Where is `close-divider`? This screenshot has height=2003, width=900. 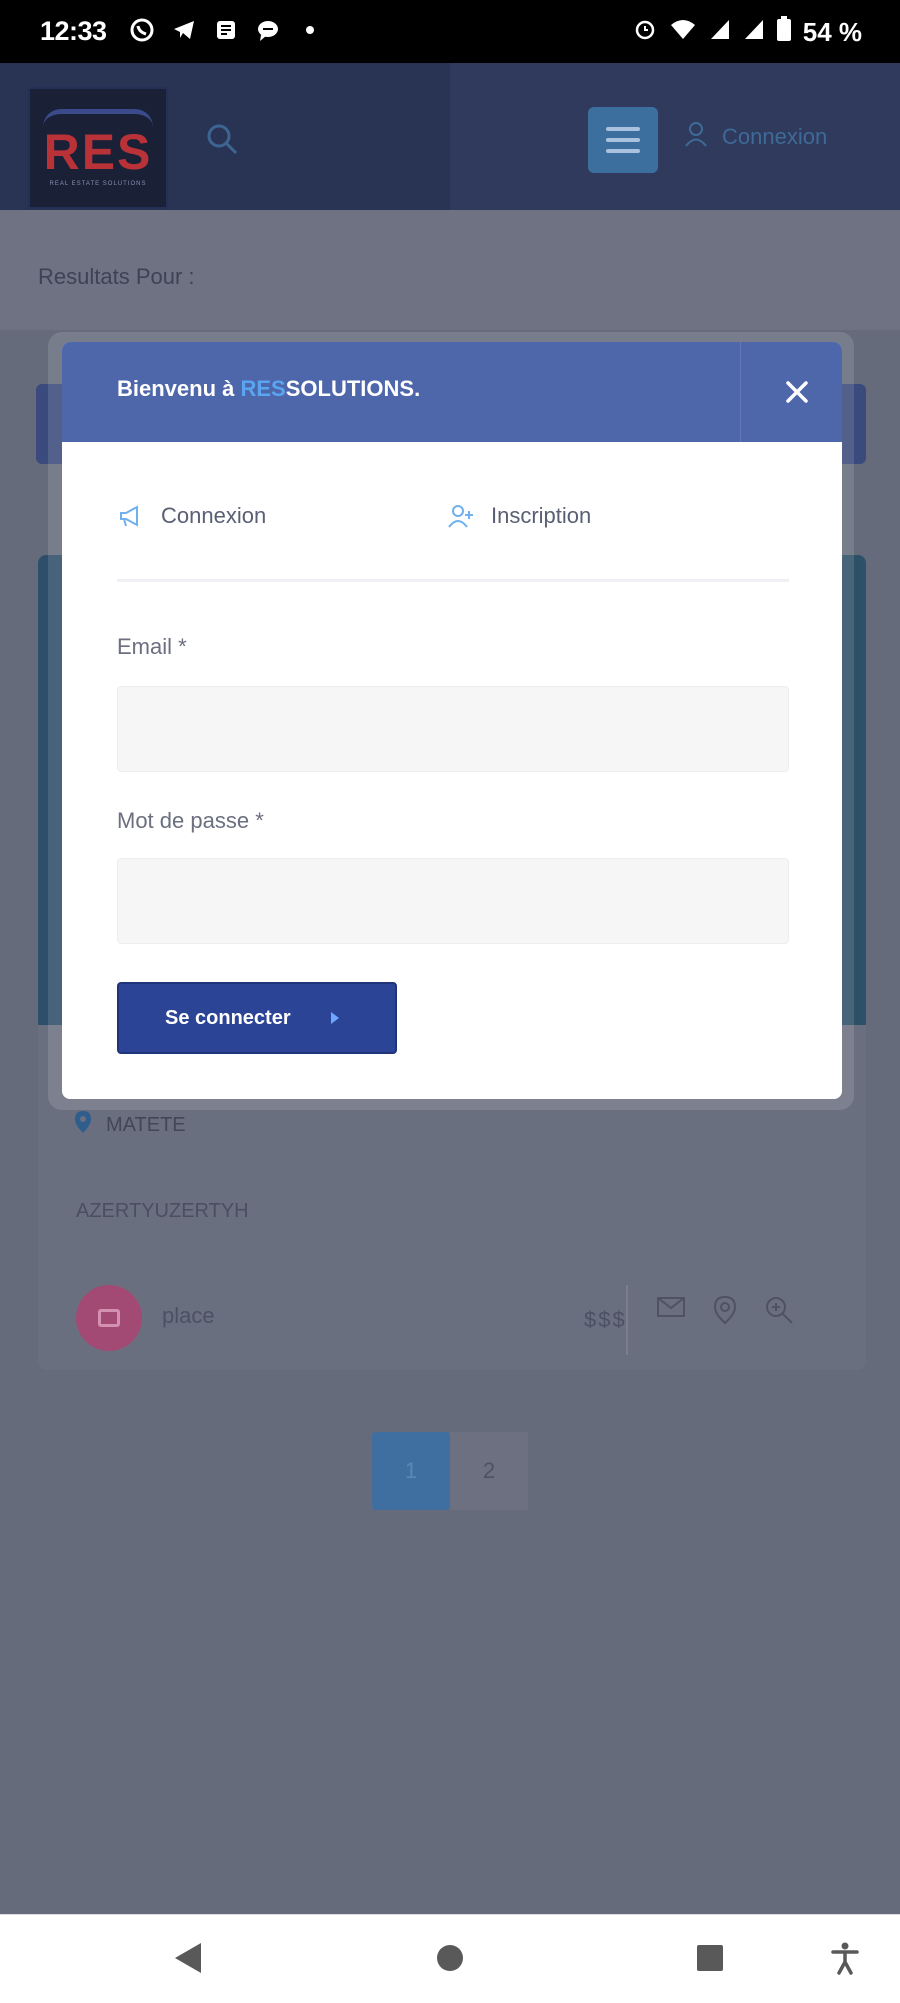
close-divider is located at coordinates (740, 392).